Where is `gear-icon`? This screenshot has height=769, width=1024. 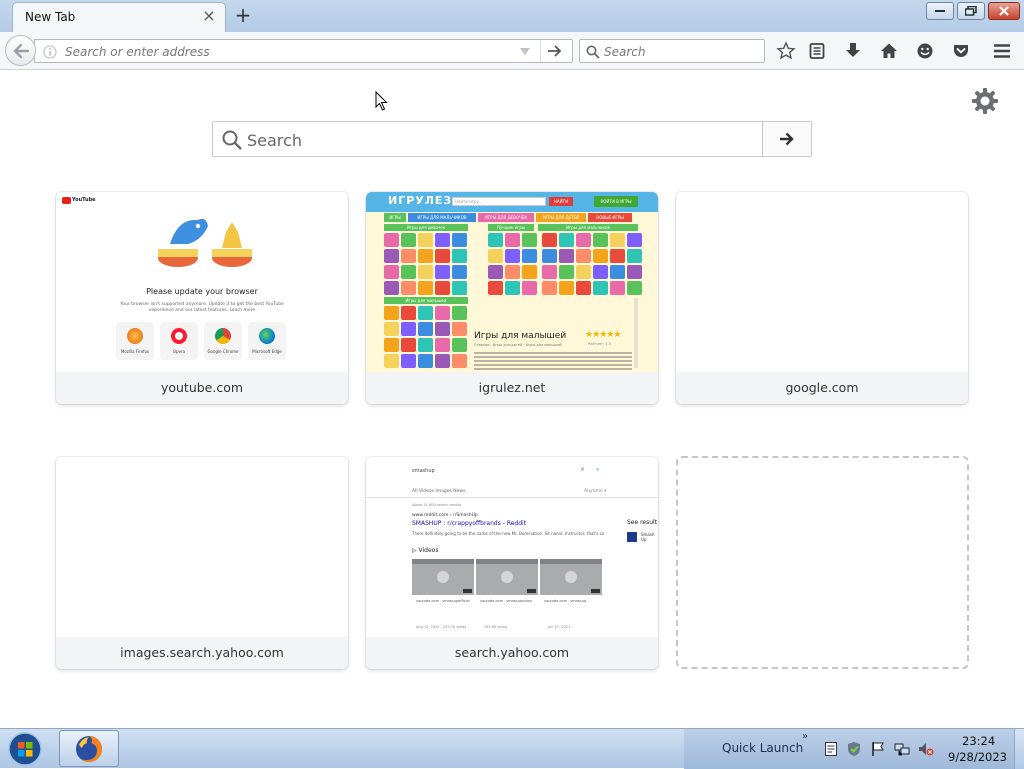
gear-icon is located at coordinates (985, 101).